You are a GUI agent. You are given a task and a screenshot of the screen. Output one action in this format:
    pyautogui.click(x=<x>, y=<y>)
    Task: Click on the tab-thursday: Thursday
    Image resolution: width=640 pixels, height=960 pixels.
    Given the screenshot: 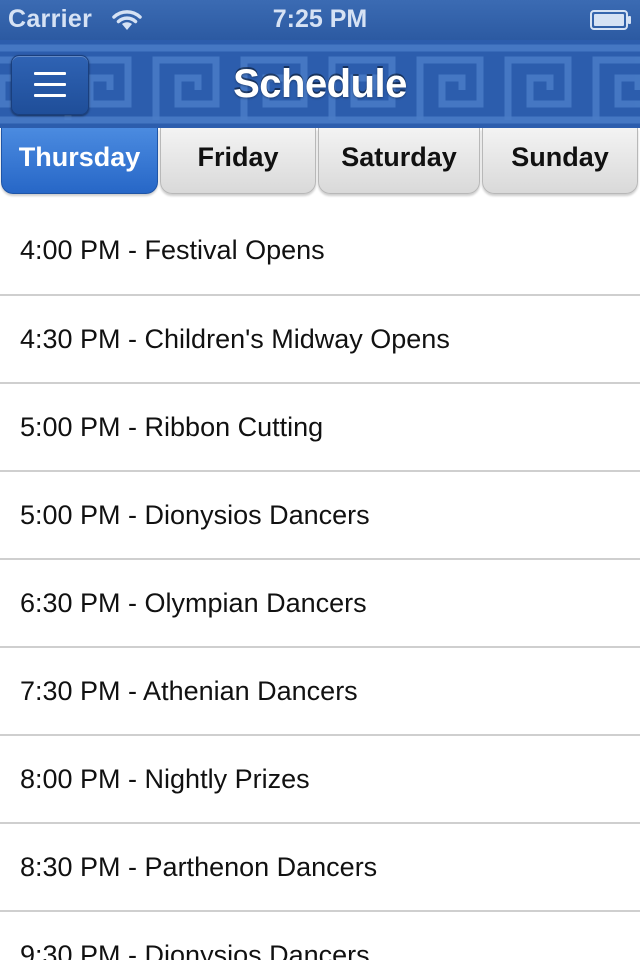 What is the action you would take?
    pyautogui.click(x=79, y=161)
    